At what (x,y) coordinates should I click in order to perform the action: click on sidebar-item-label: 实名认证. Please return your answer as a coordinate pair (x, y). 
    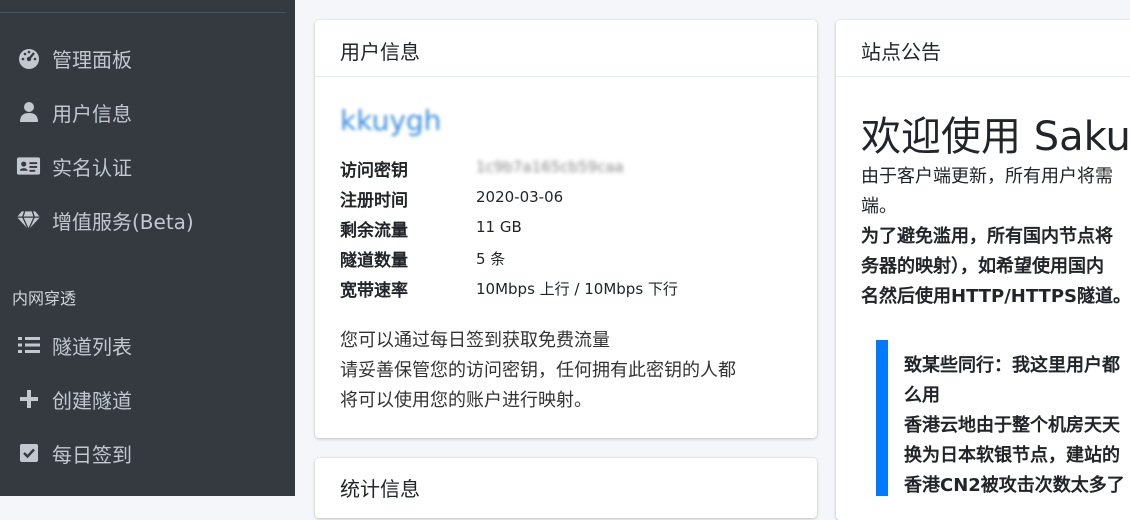
    Looking at the image, I should click on (92, 167).